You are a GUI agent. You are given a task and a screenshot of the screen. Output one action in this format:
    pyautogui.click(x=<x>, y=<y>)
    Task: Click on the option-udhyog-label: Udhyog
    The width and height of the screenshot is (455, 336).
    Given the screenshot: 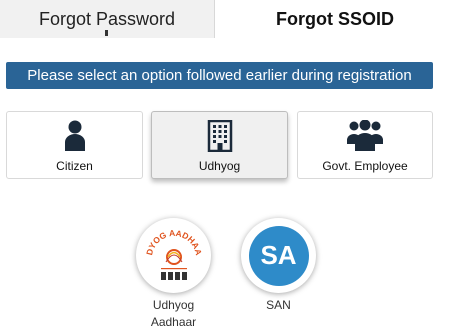 What is the action you would take?
    pyautogui.click(x=219, y=166)
    